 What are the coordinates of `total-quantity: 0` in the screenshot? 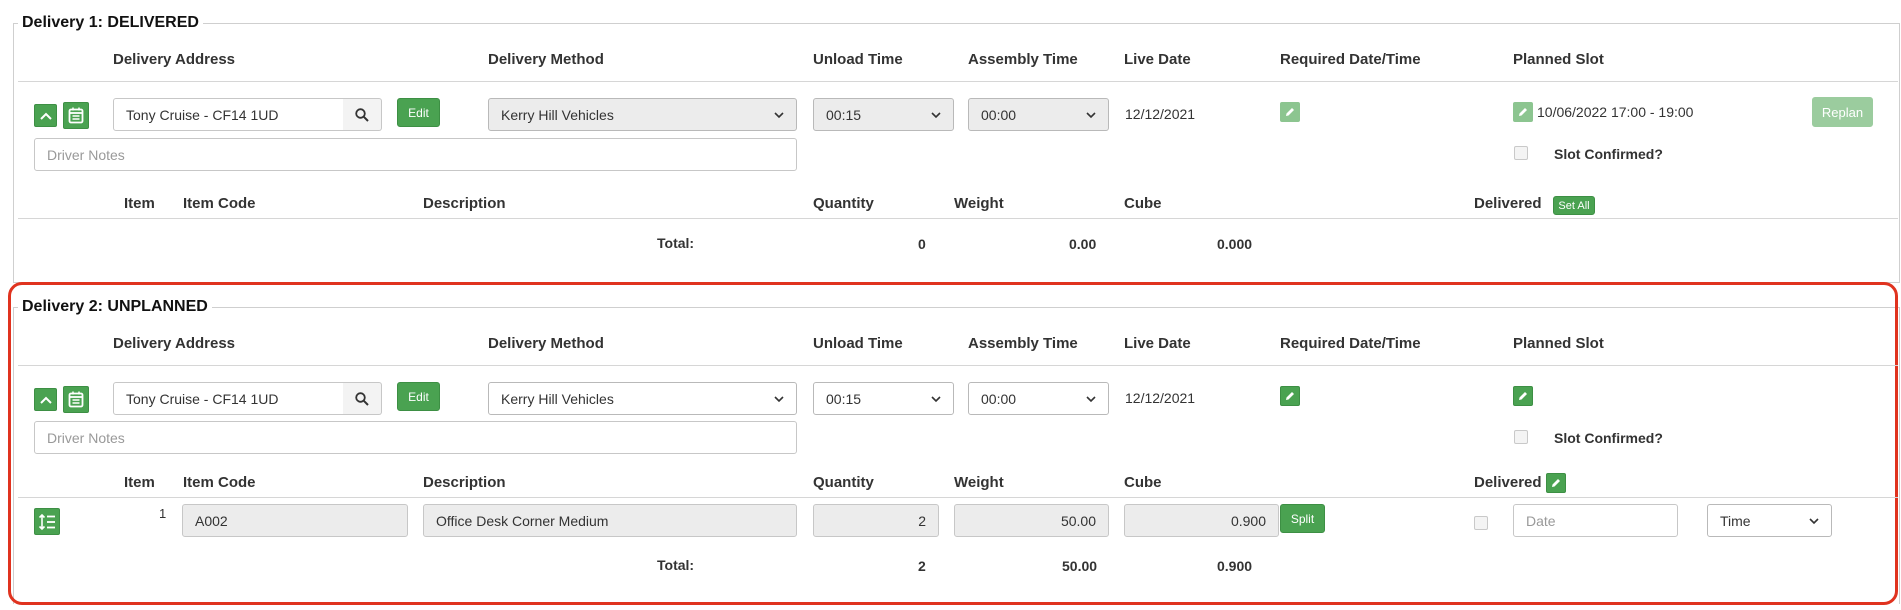 It's located at (922, 244).